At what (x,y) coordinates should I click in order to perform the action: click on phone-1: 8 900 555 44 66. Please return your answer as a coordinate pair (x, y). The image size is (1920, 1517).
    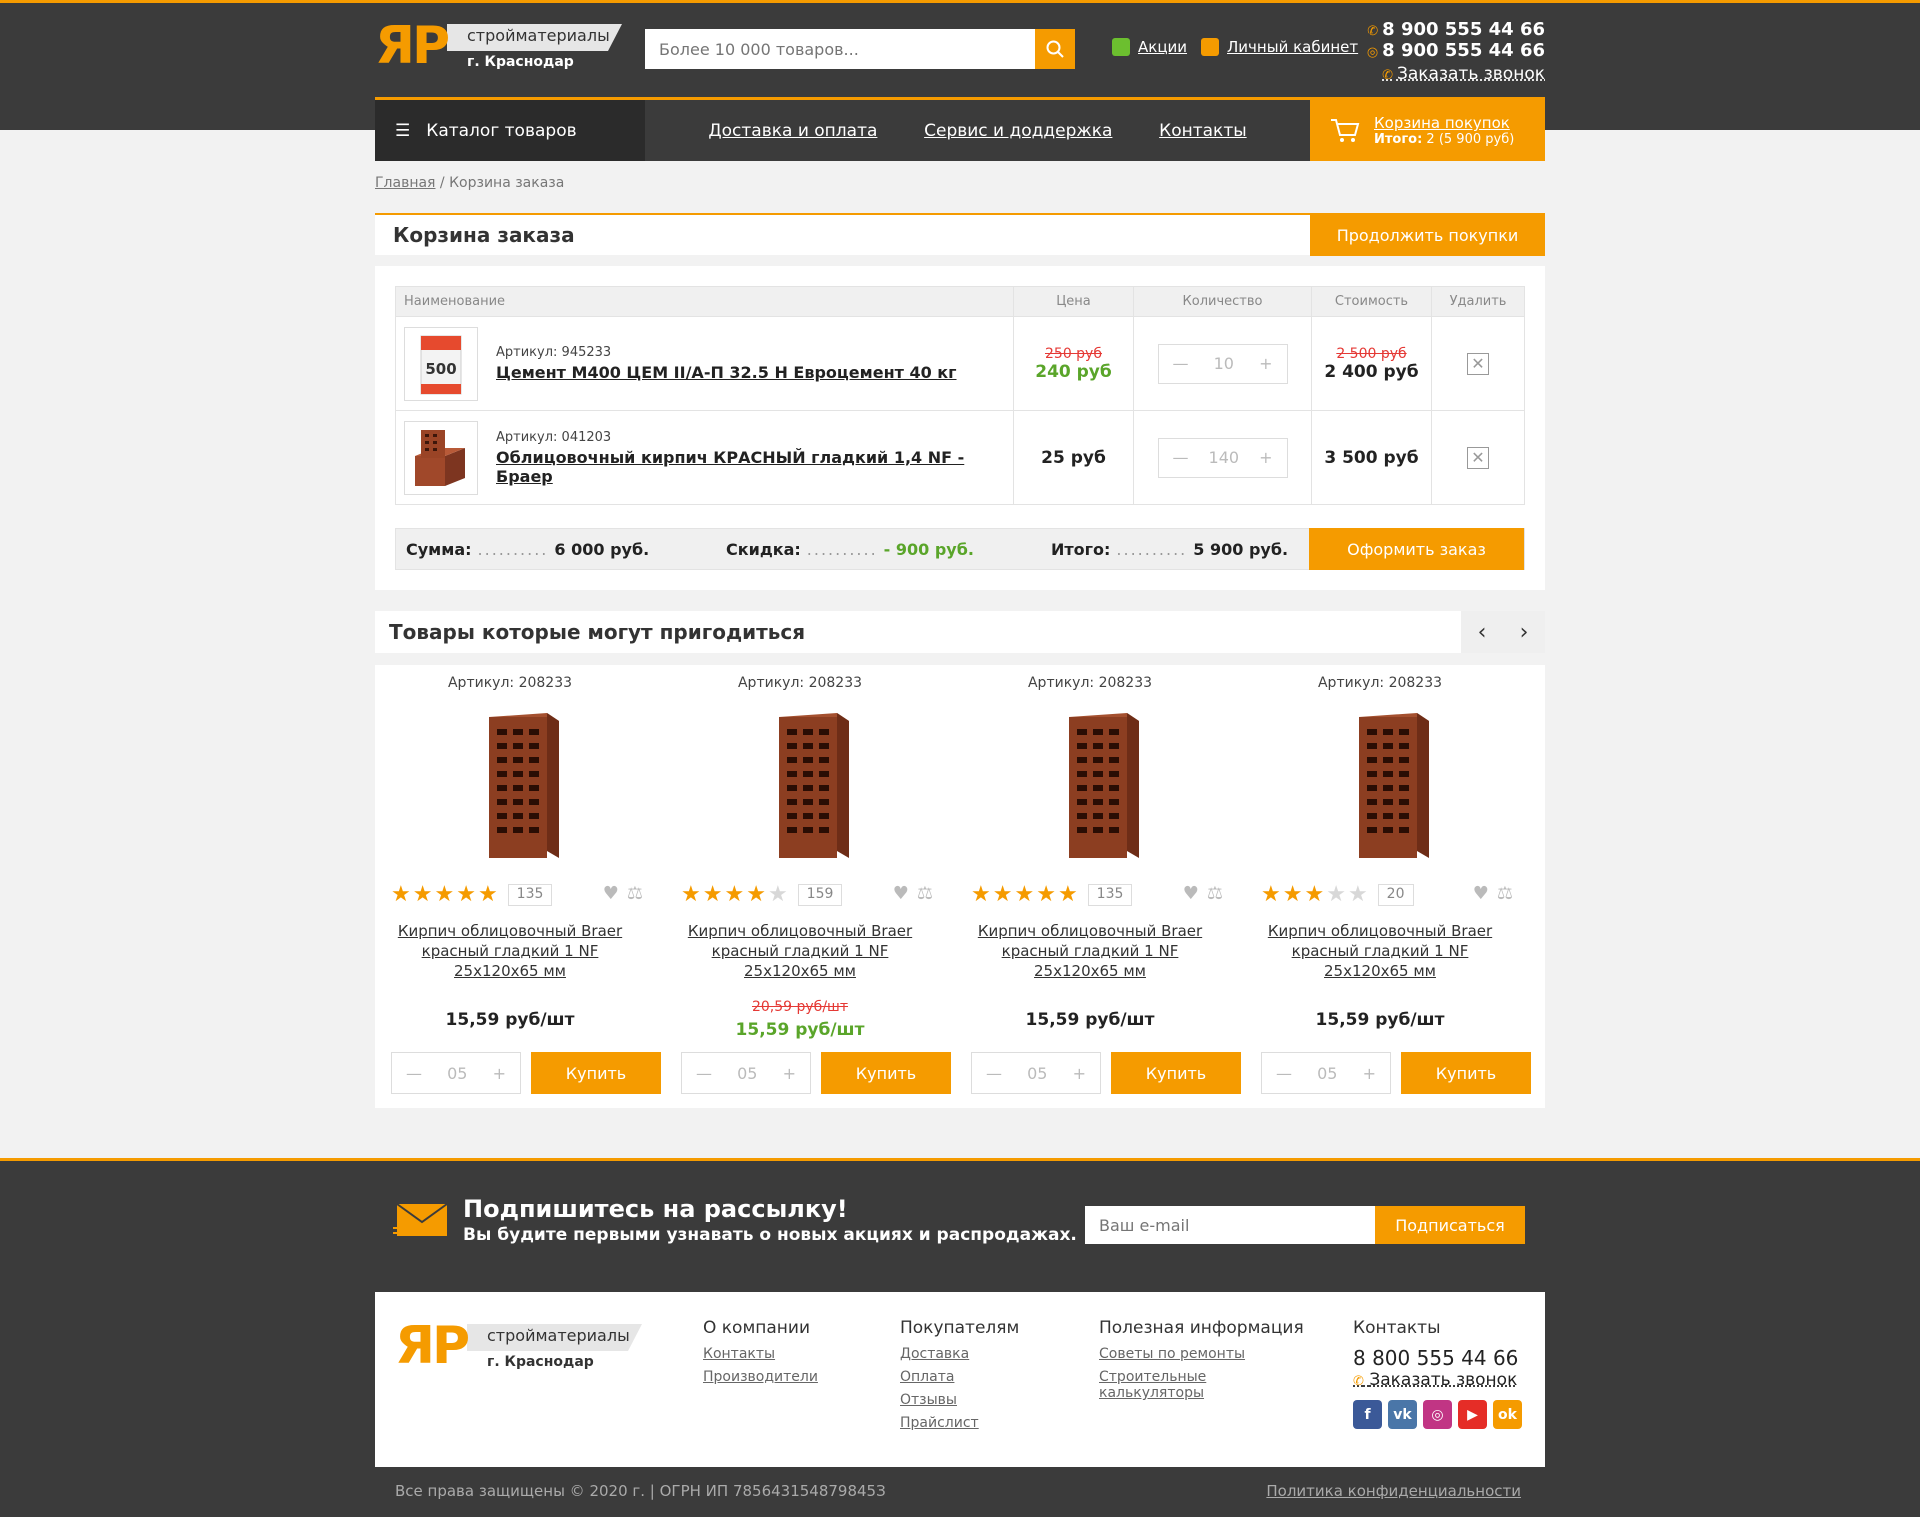
    Looking at the image, I should click on (1463, 29).